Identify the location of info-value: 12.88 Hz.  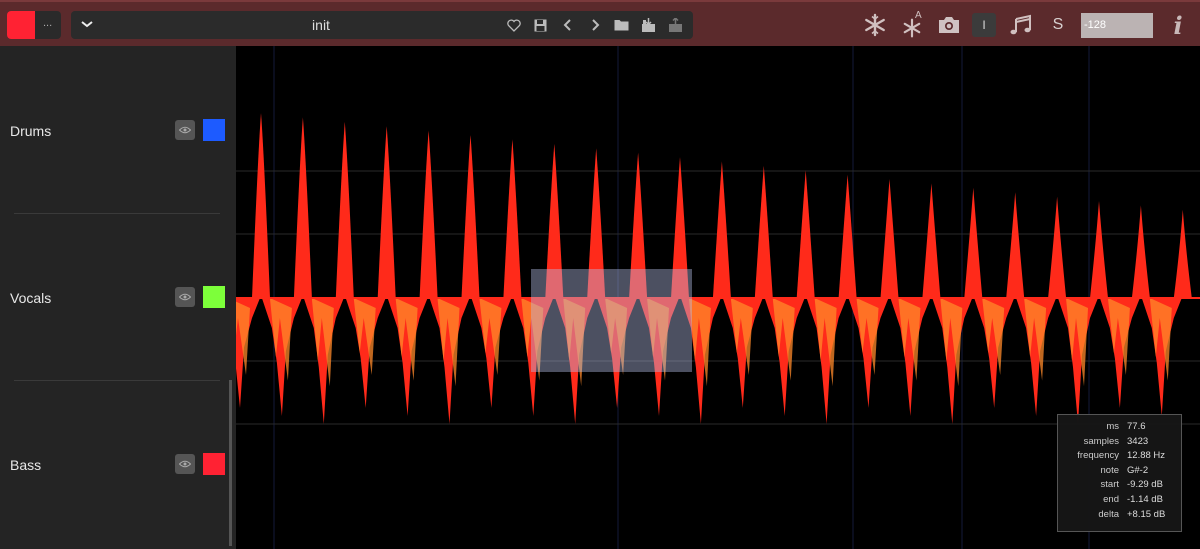
(1146, 456).